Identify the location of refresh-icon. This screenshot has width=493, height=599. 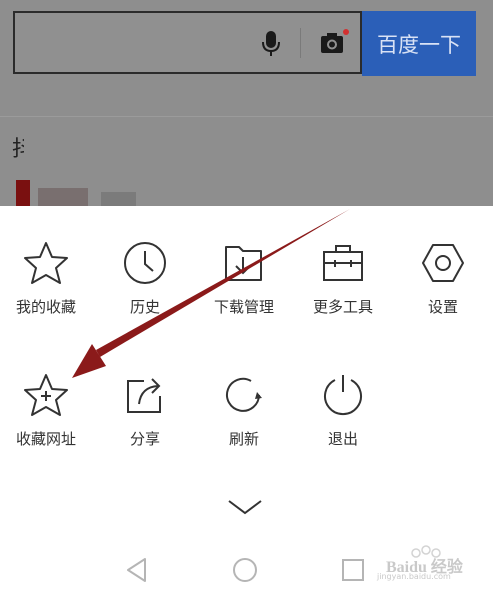
(244, 394).